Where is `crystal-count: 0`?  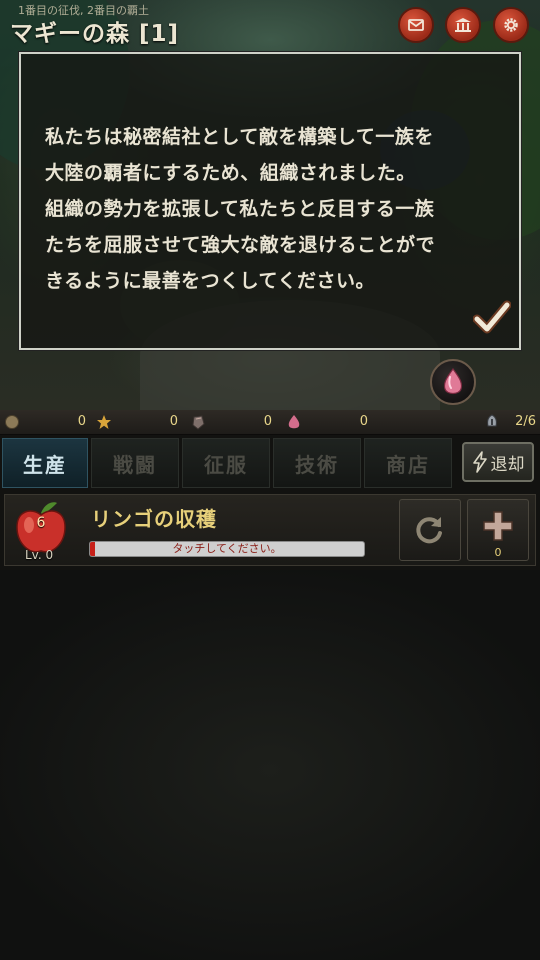 crystal-count: 0 is located at coordinates (363, 421).